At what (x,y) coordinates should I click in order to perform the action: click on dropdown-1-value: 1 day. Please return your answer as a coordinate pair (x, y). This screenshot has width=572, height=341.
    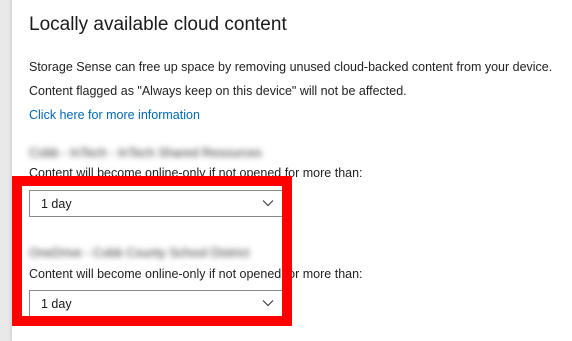
    Looking at the image, I should click on (56, 204).